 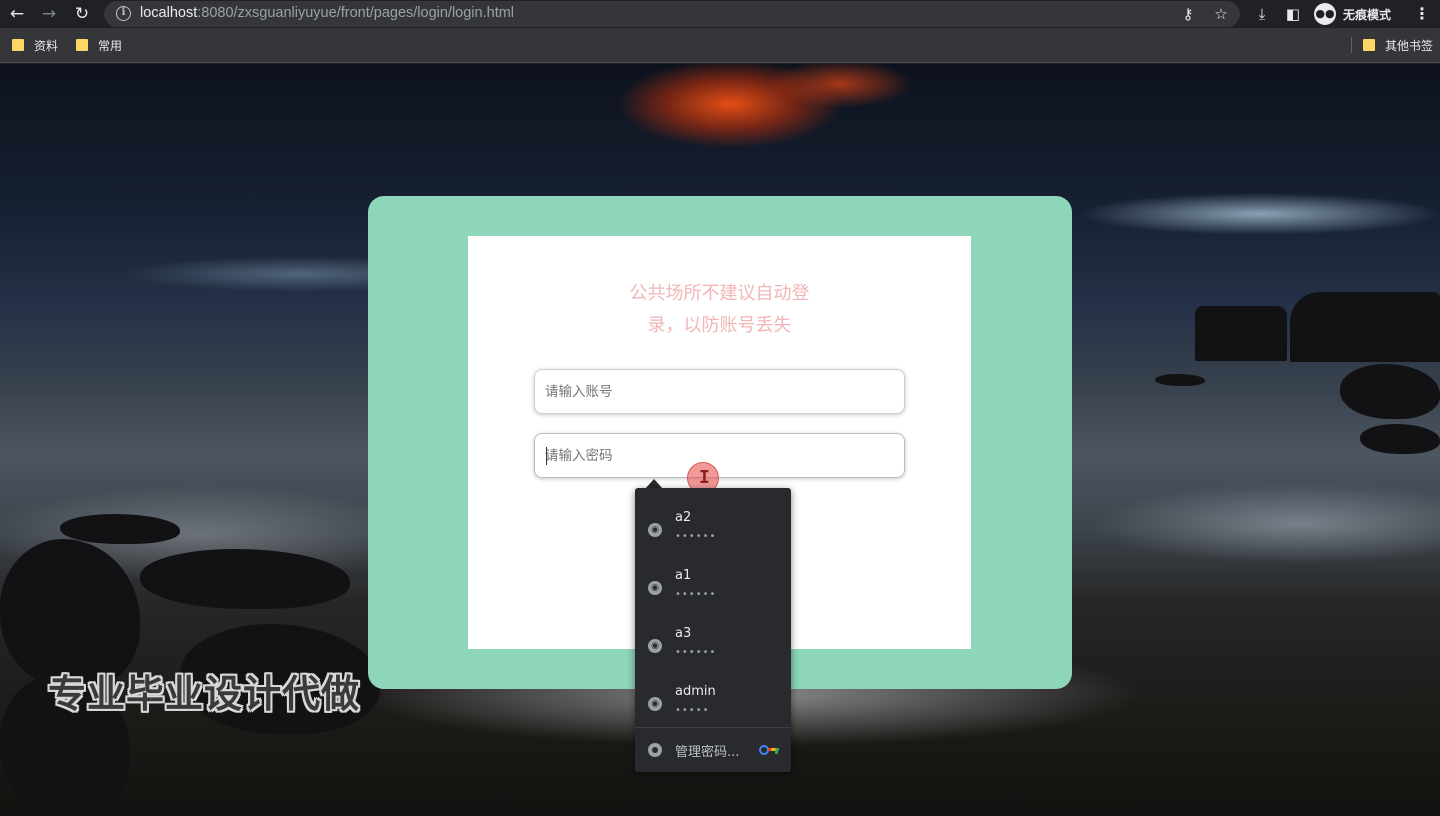 I want to click on credential-item: ◉ a3 ••••••, so click(x=713, y=643).